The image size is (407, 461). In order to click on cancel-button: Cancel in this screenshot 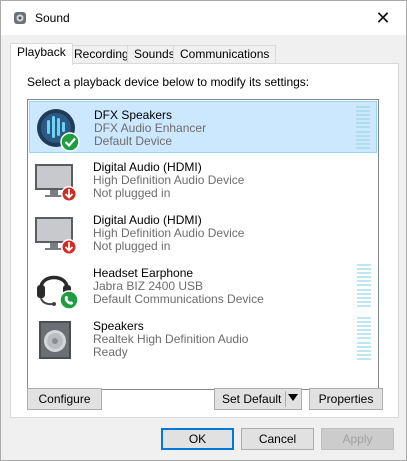, I will do `click(277, 439)`.